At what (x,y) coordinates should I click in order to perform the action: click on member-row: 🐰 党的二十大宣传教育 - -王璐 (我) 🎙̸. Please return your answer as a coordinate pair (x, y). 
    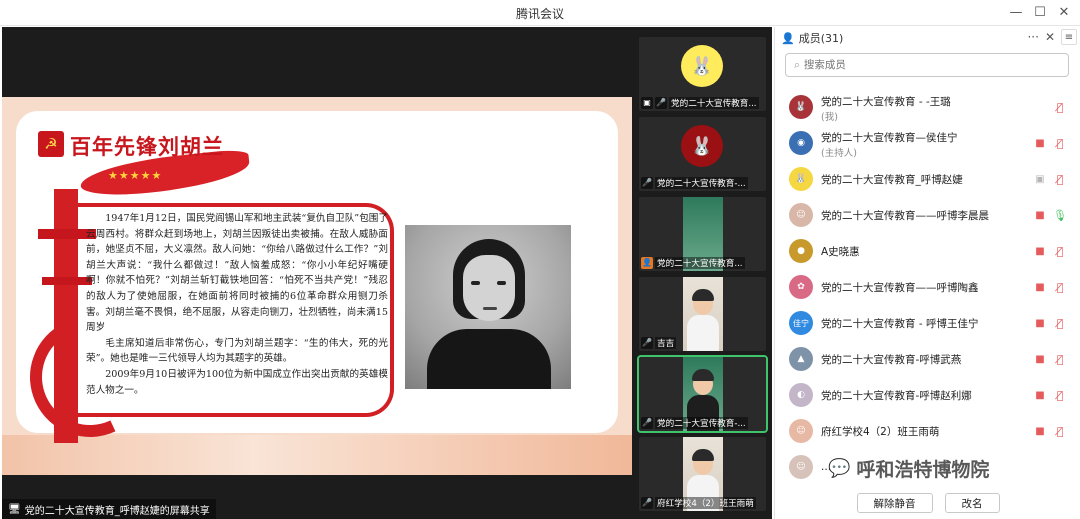
    Looking at the image, I should click on (927, 107).